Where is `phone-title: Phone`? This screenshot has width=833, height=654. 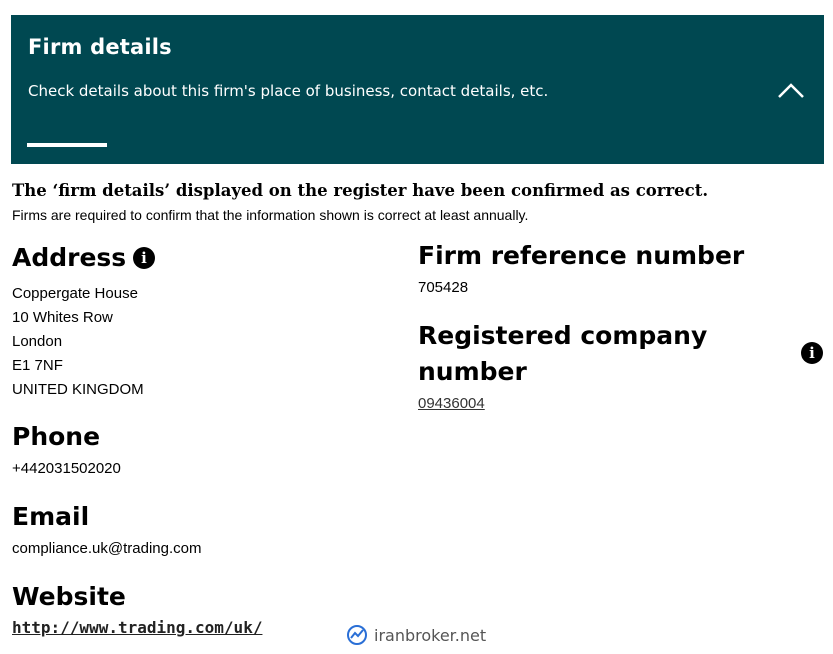 phone-title: Phone is located at coordinates (56, 436).